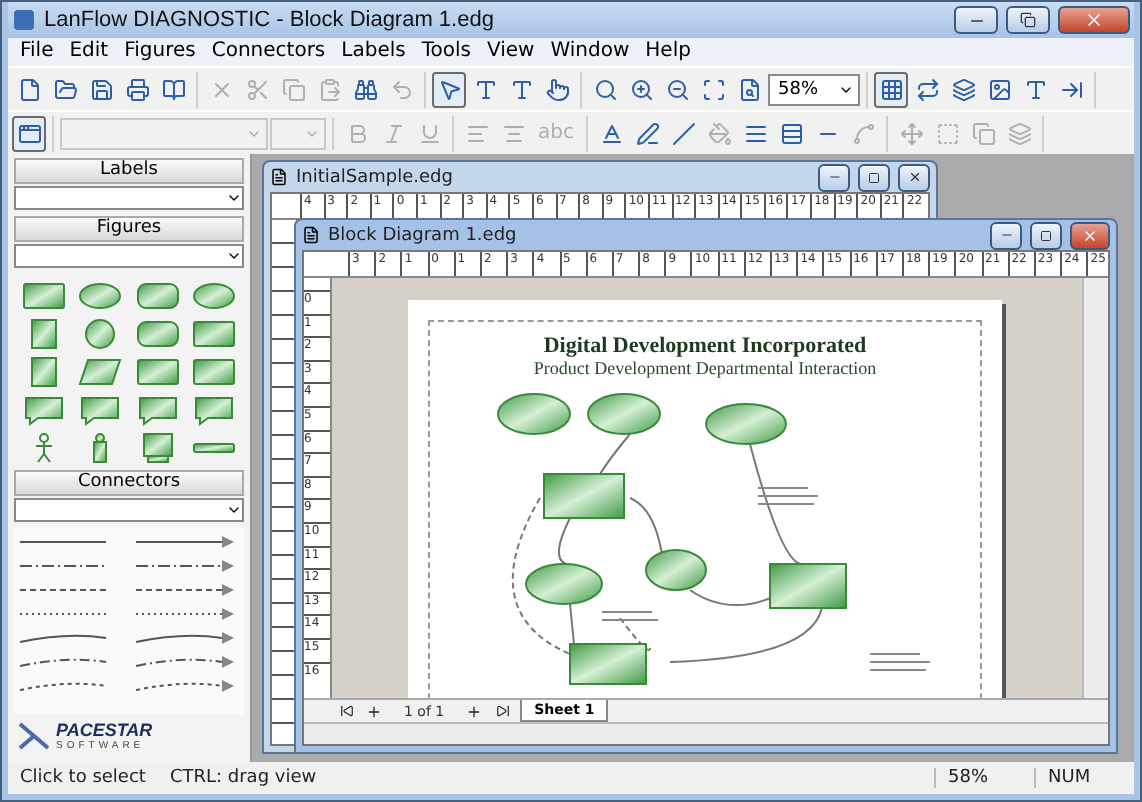  What do you see at coordinates (100, 296) in the screenshot?
I see `ellipse-shape-icon` at bounding box center [100, 296].